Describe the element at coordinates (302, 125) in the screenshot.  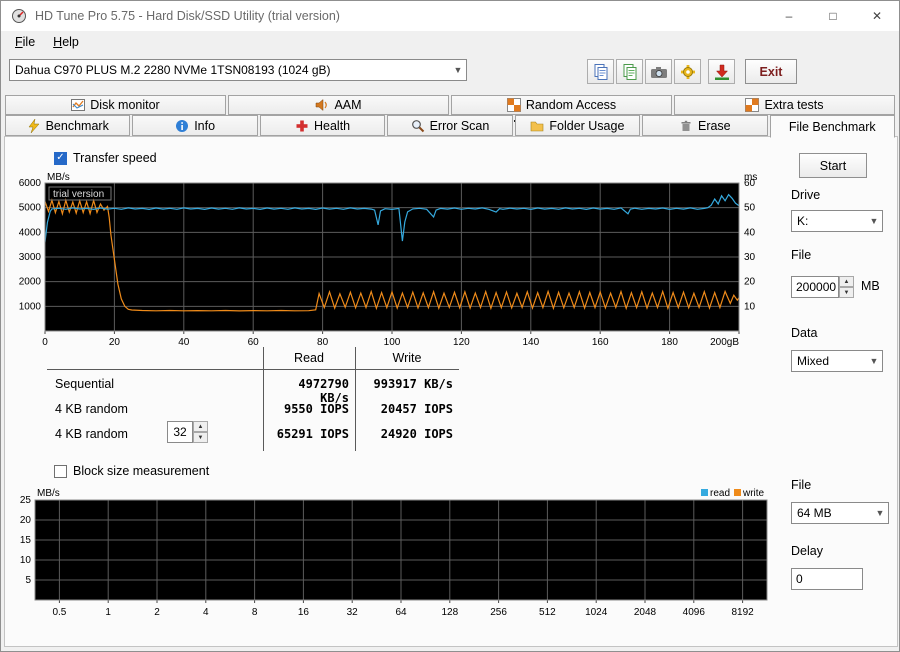
I see `health-icon` at that location.